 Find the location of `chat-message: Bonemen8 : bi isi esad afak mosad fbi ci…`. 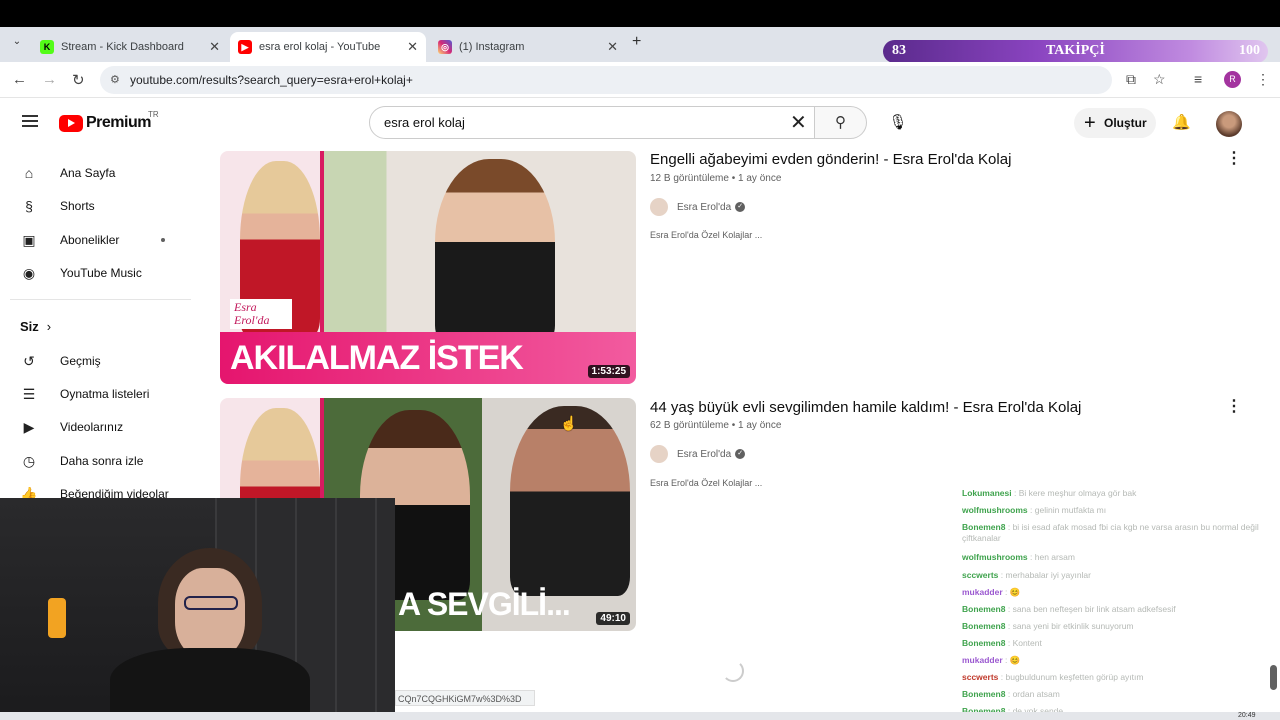

chat-message: Bonemen8 : bi isi esad afak mosad fbi ci… is located at coordinates (1110, 532).